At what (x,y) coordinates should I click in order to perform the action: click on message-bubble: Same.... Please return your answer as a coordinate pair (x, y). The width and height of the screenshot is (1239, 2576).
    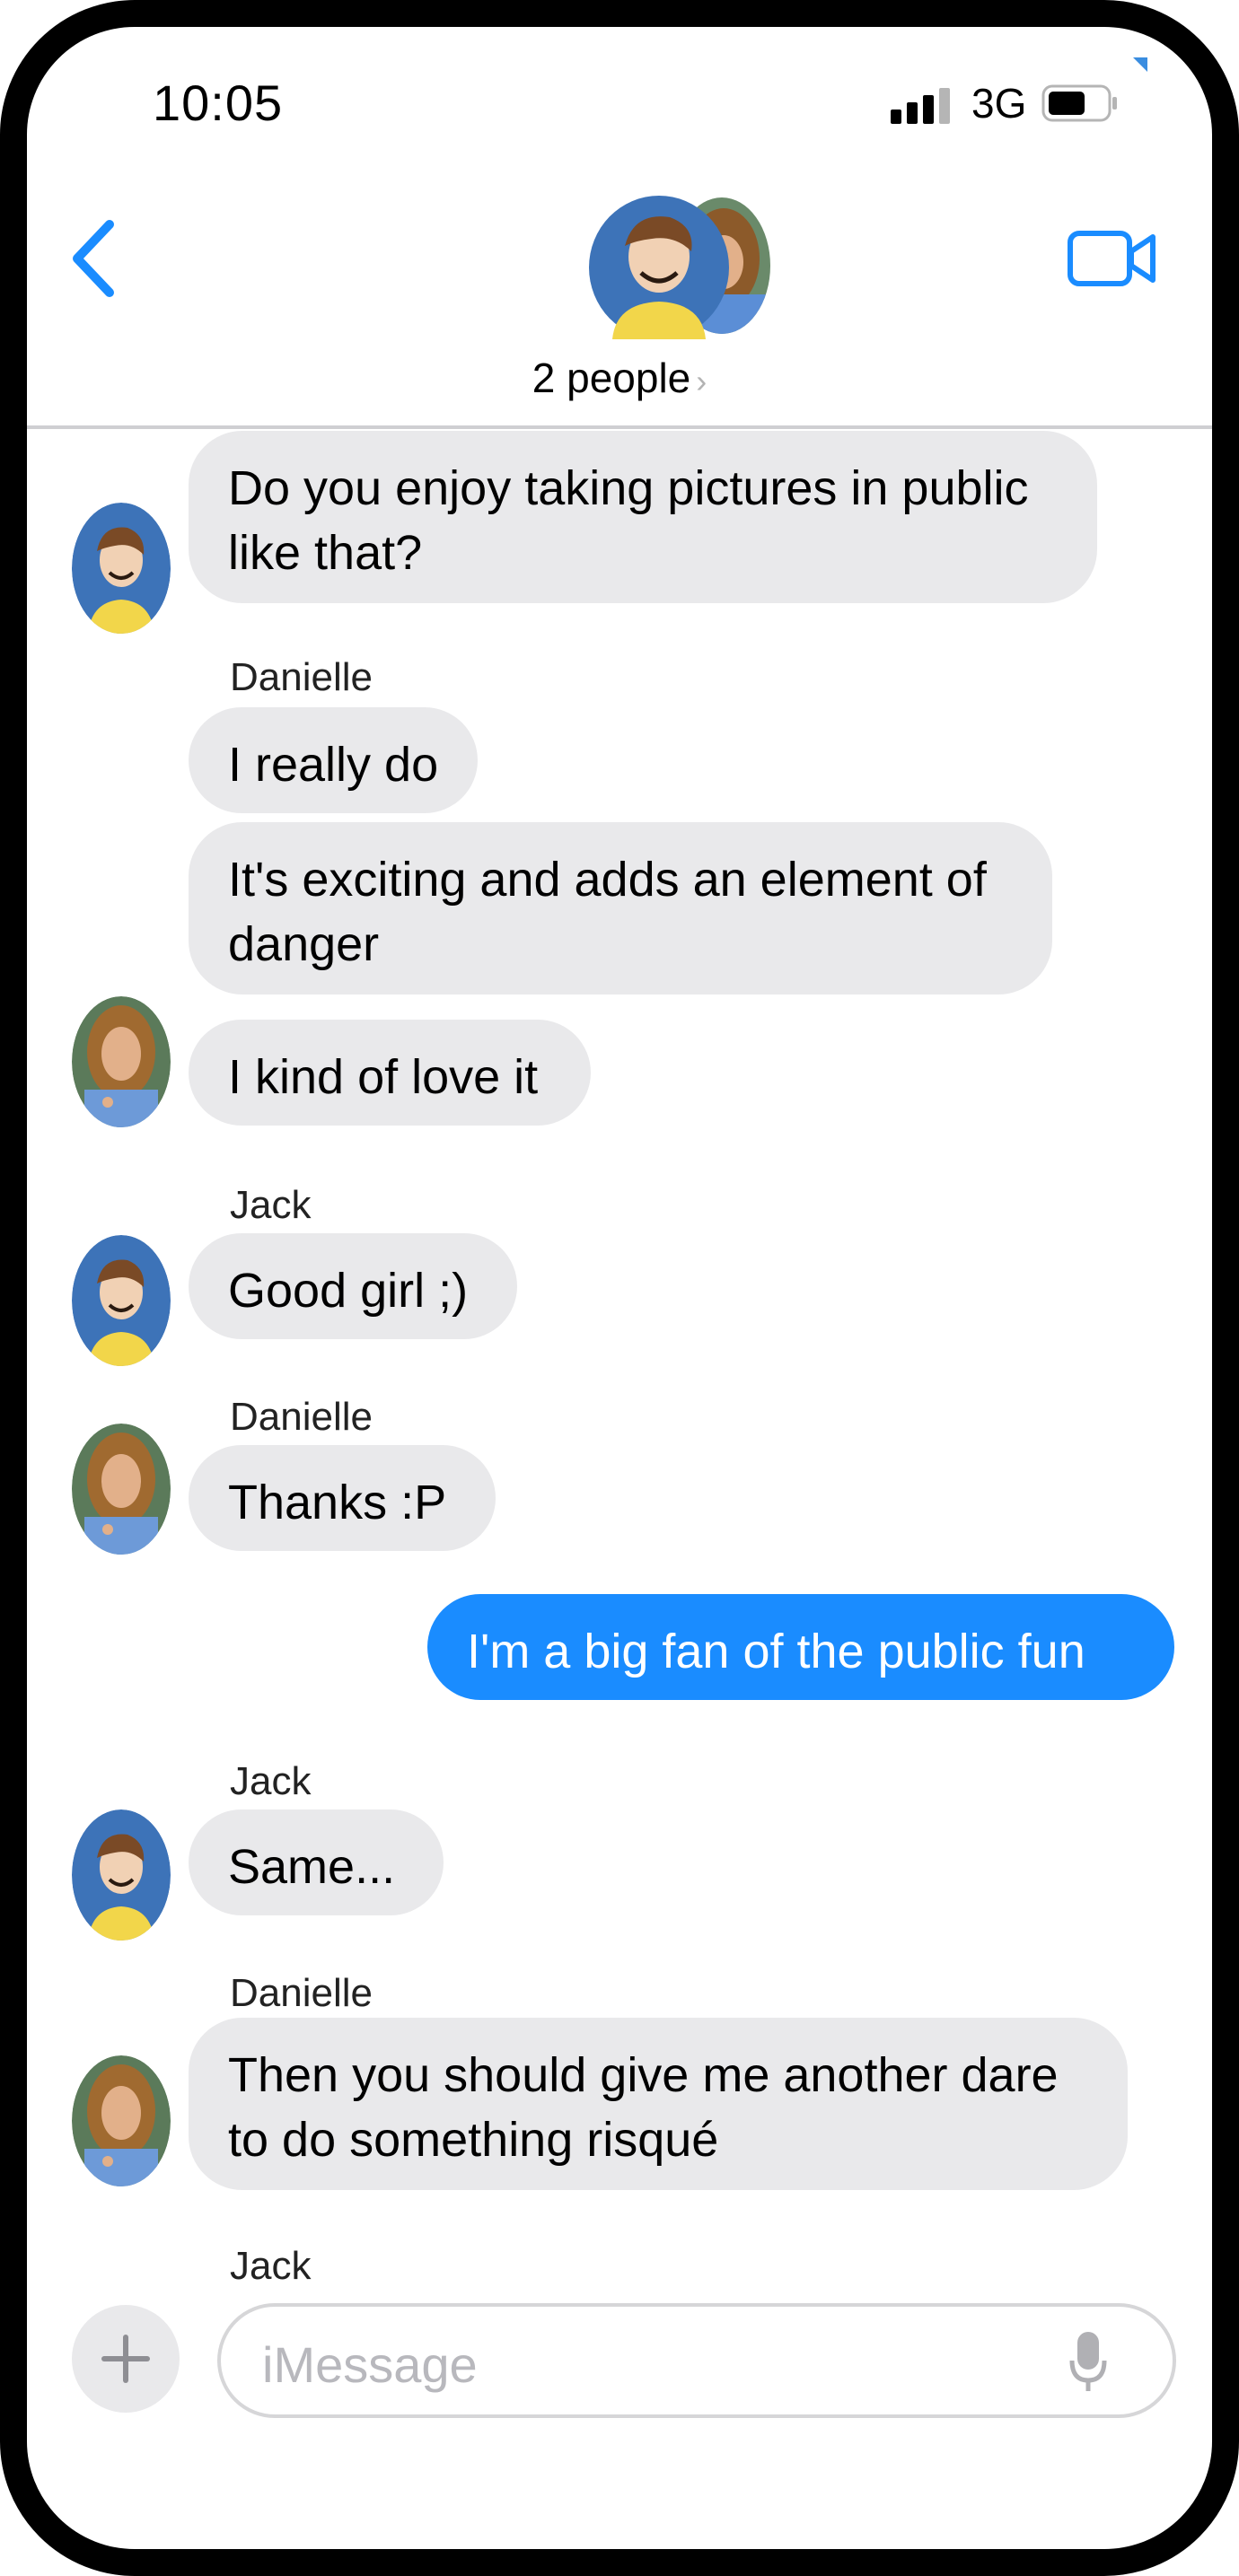
    Looking at the image, I should click on (317, 1862).